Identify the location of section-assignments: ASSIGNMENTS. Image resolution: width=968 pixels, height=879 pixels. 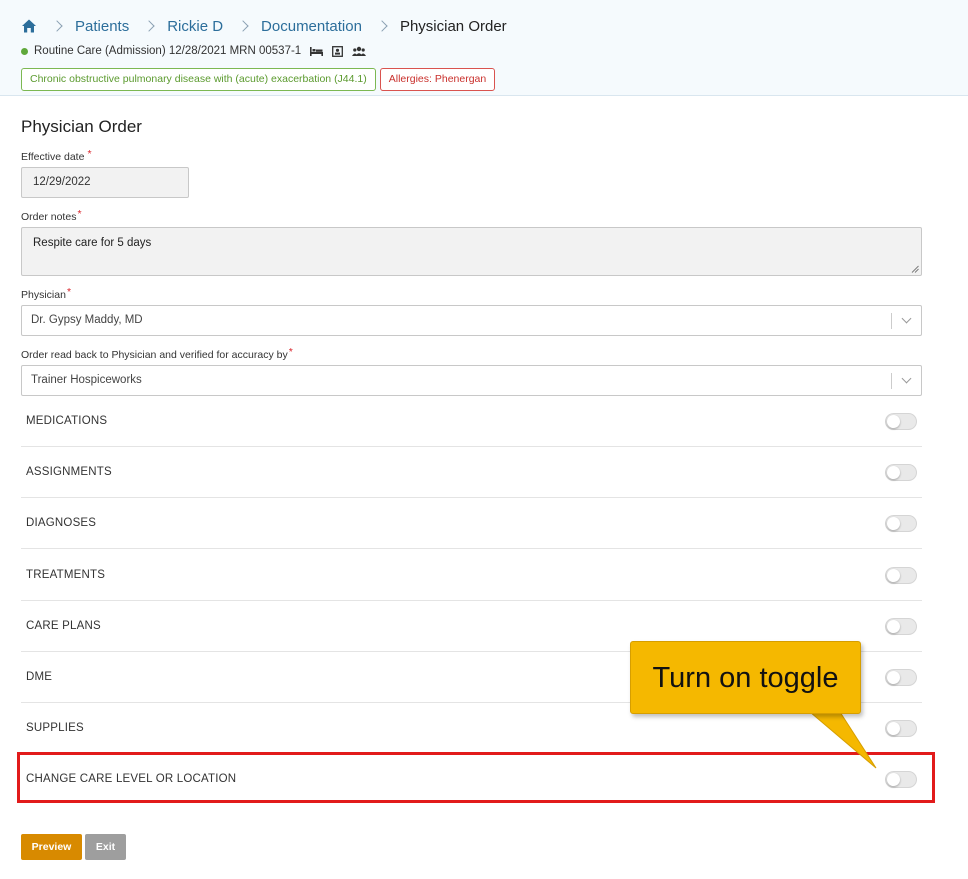
(471, 472).